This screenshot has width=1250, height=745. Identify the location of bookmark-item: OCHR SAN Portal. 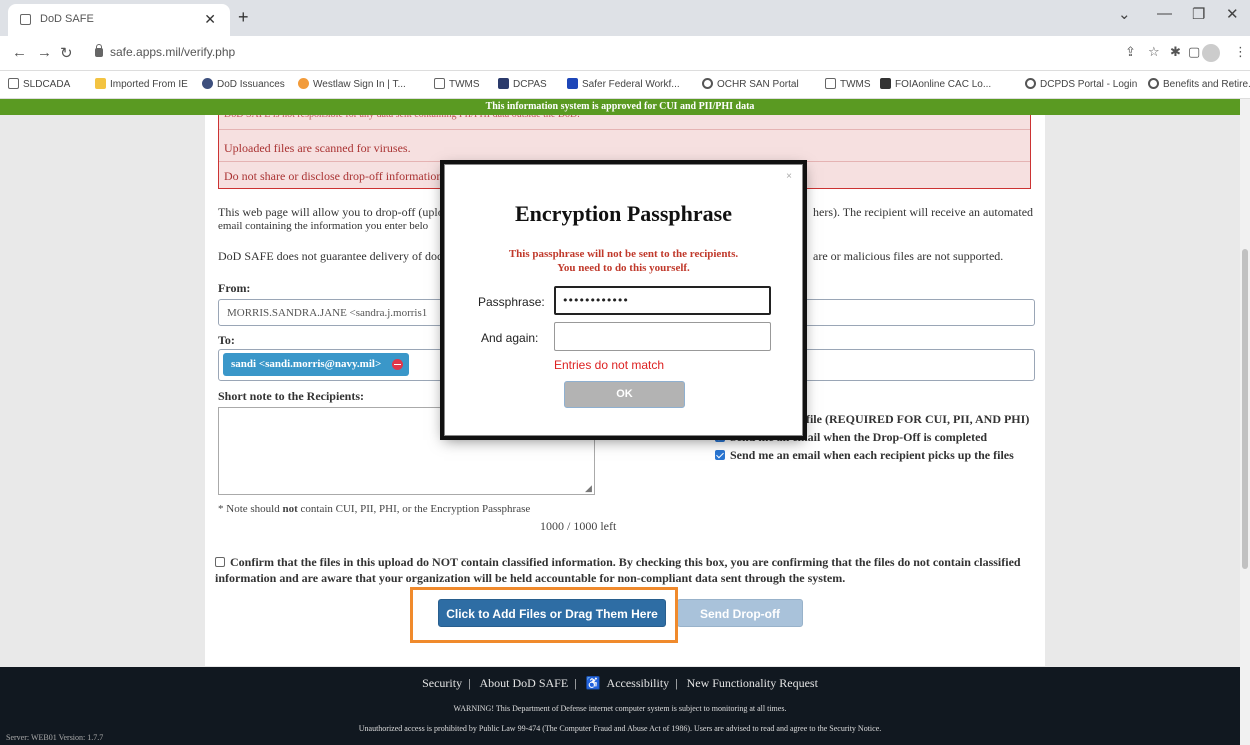
(750, 84).